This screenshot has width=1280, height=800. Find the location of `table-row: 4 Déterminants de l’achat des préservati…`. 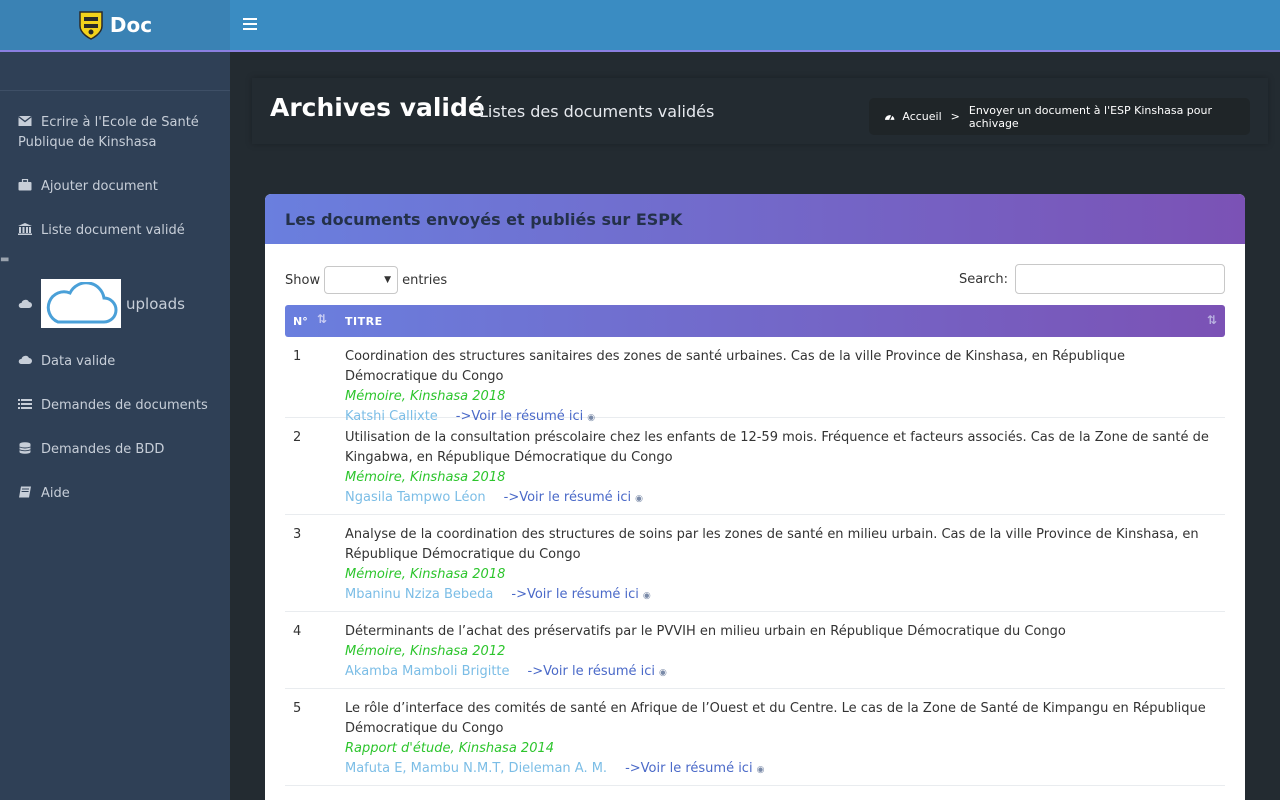

table-row: 4 Déterminants de l’achat des préservati… is located at coordinates (755, 650).